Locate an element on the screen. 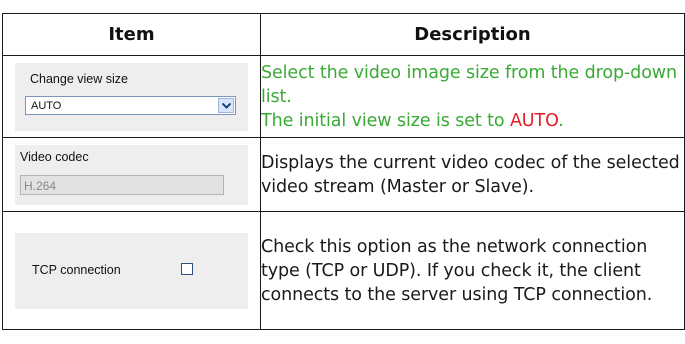 The width and height of the screenshot is (685, 344). tcp-connection-label: TCP connection is located at coordinates (76, 269).